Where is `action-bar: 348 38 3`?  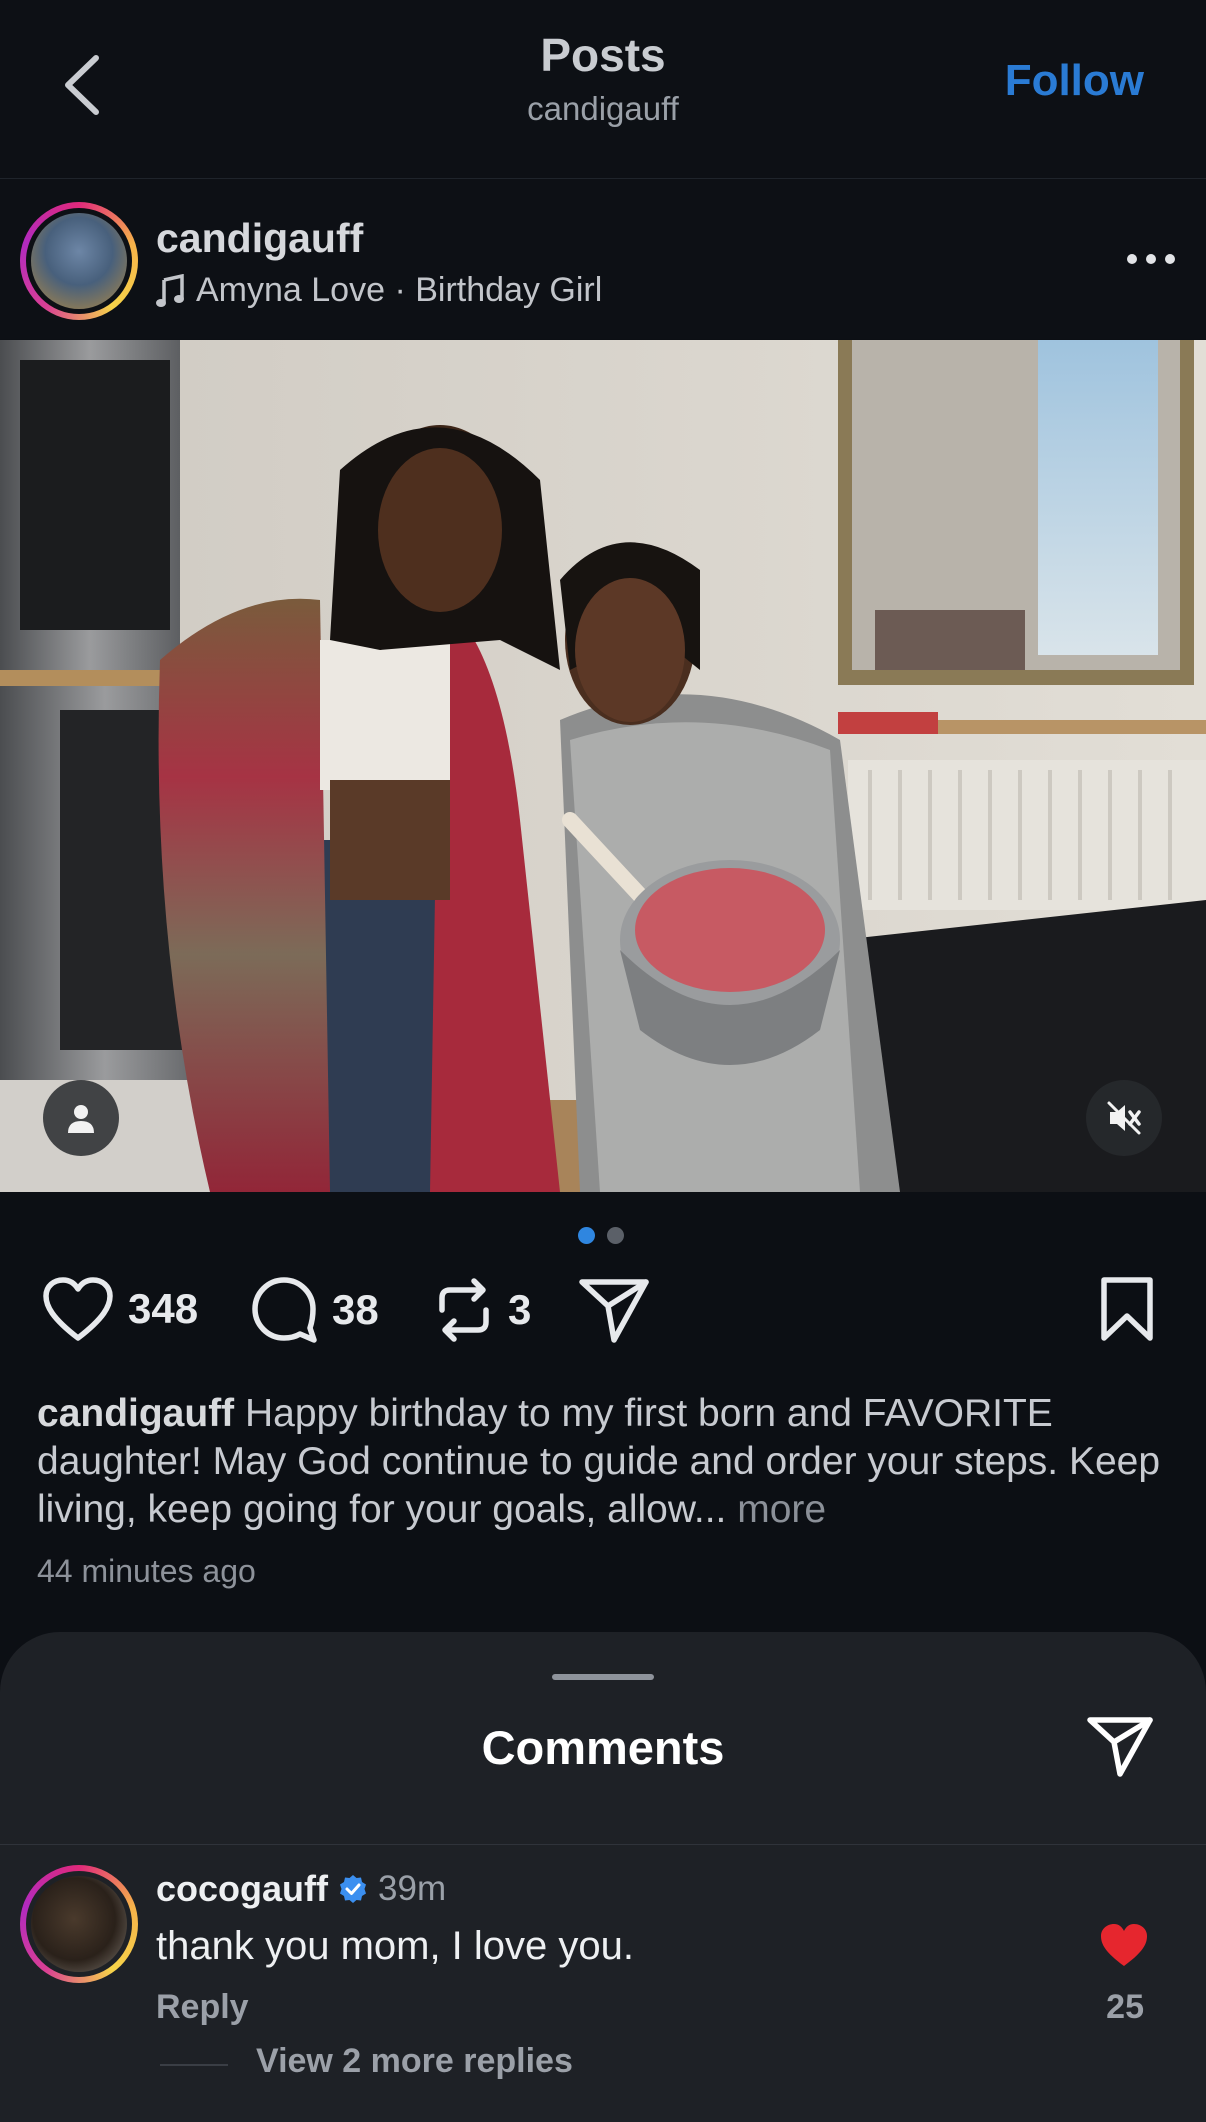
action-bar: 348 38 3 is located at coordinates (603, 1316).